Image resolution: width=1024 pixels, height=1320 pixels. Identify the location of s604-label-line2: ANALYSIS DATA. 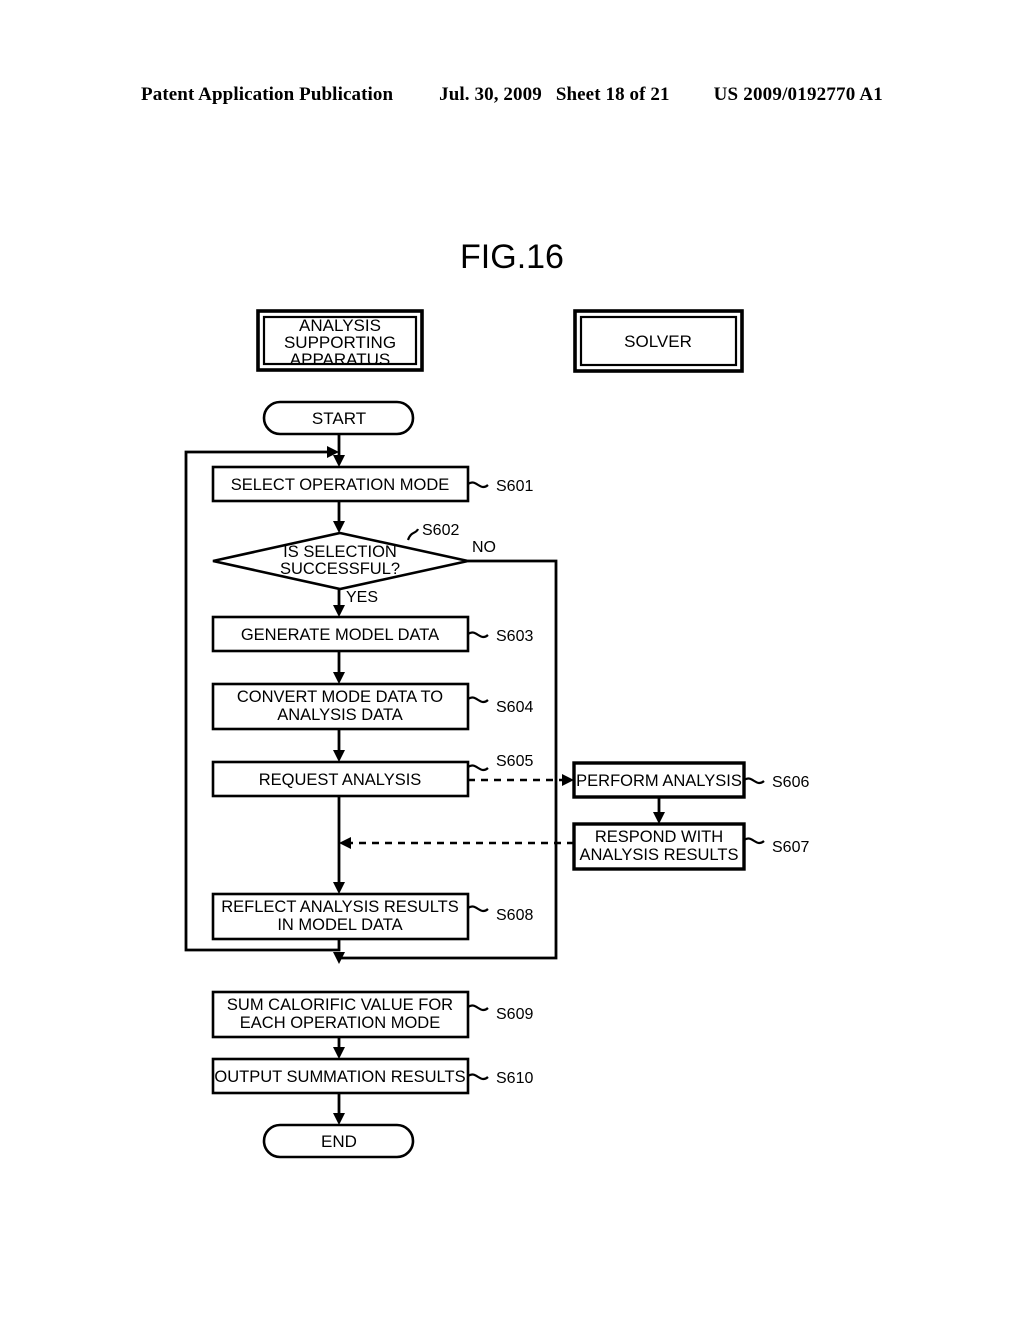
(340, 715).